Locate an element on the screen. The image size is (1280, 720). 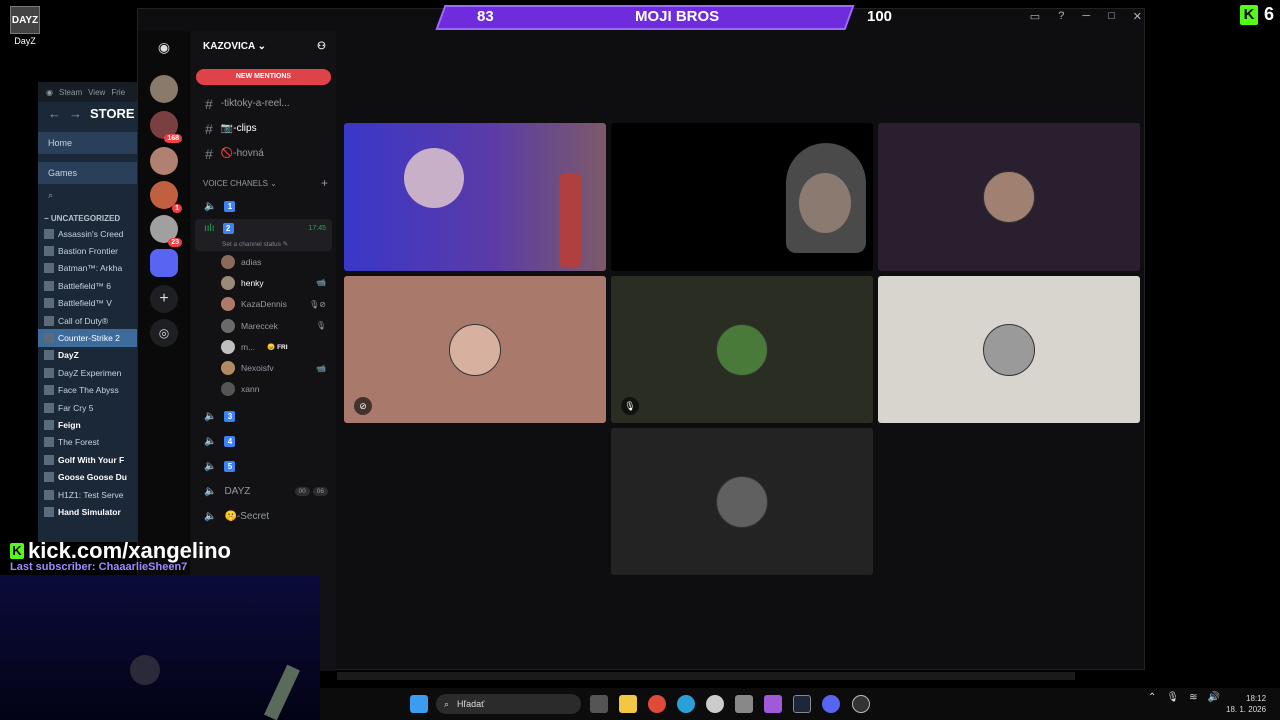
help-icon: ? is located at coordinates (1061, 16).